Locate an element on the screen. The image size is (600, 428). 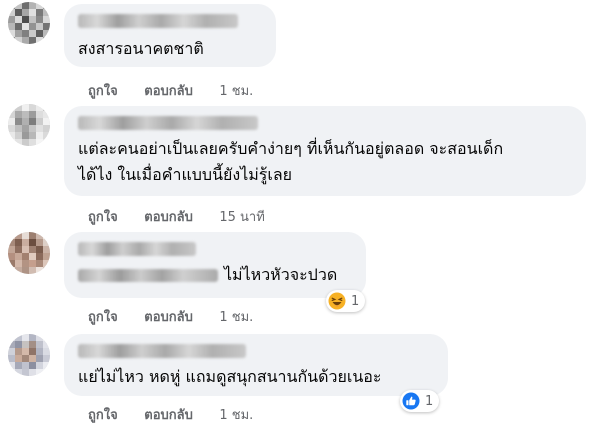
comment-text-visible: ไม่ไหวหัวจะปวด is located at coordinates (281, 274).